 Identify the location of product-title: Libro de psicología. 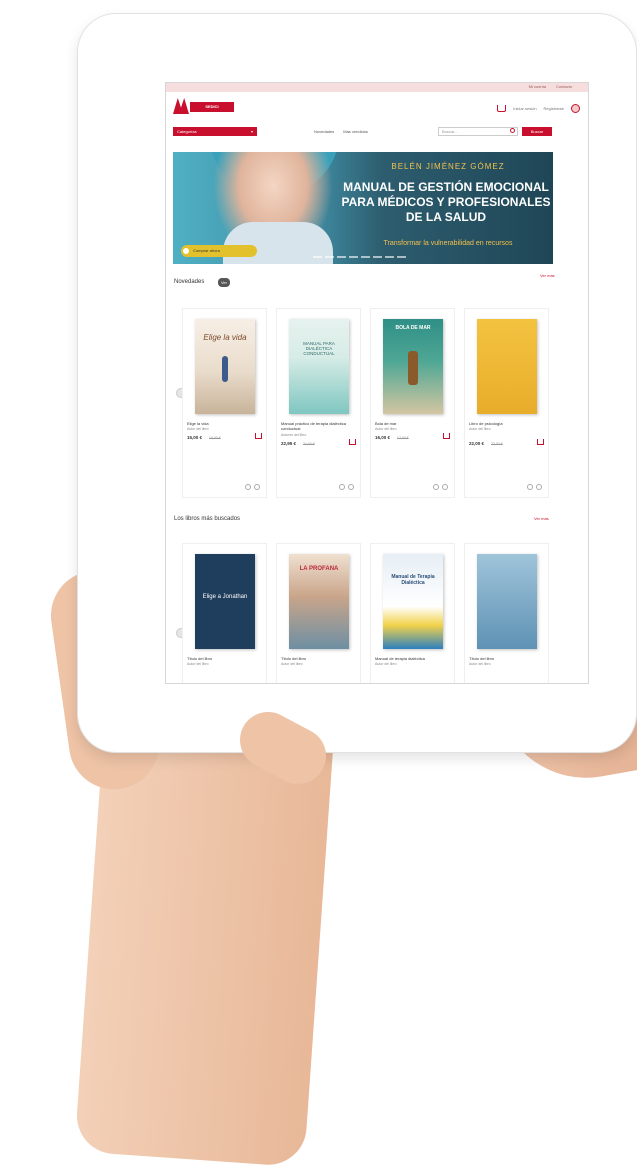
(508, 423).